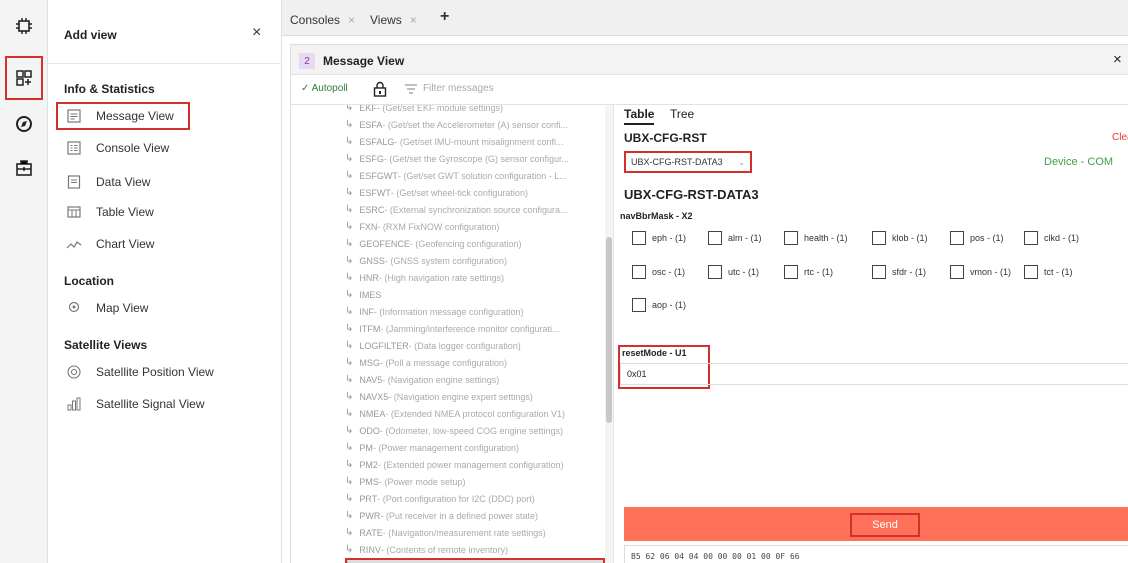  What do you see at coordinates (475, 447) in the screenshot?
I see `message-item-pm: ↳ PM - (Power management configuration)` at bounding box center [475, 447].